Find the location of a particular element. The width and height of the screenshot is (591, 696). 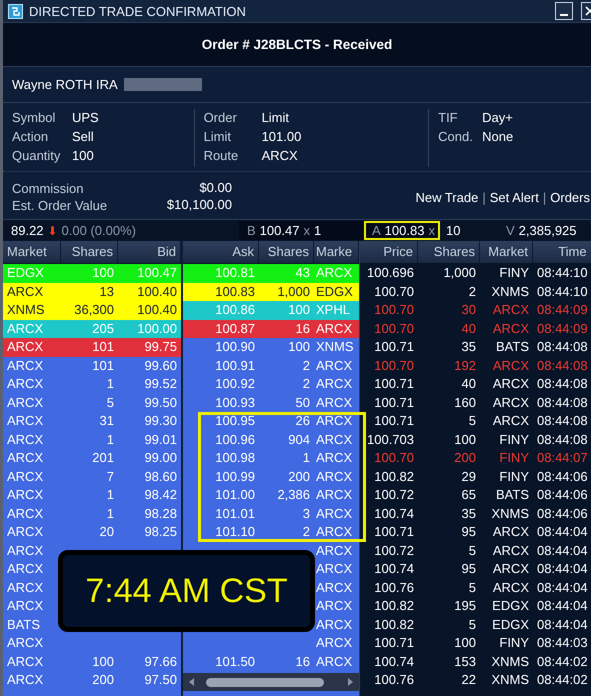

bid-shares: 31 is located at coordinates (106, 421).